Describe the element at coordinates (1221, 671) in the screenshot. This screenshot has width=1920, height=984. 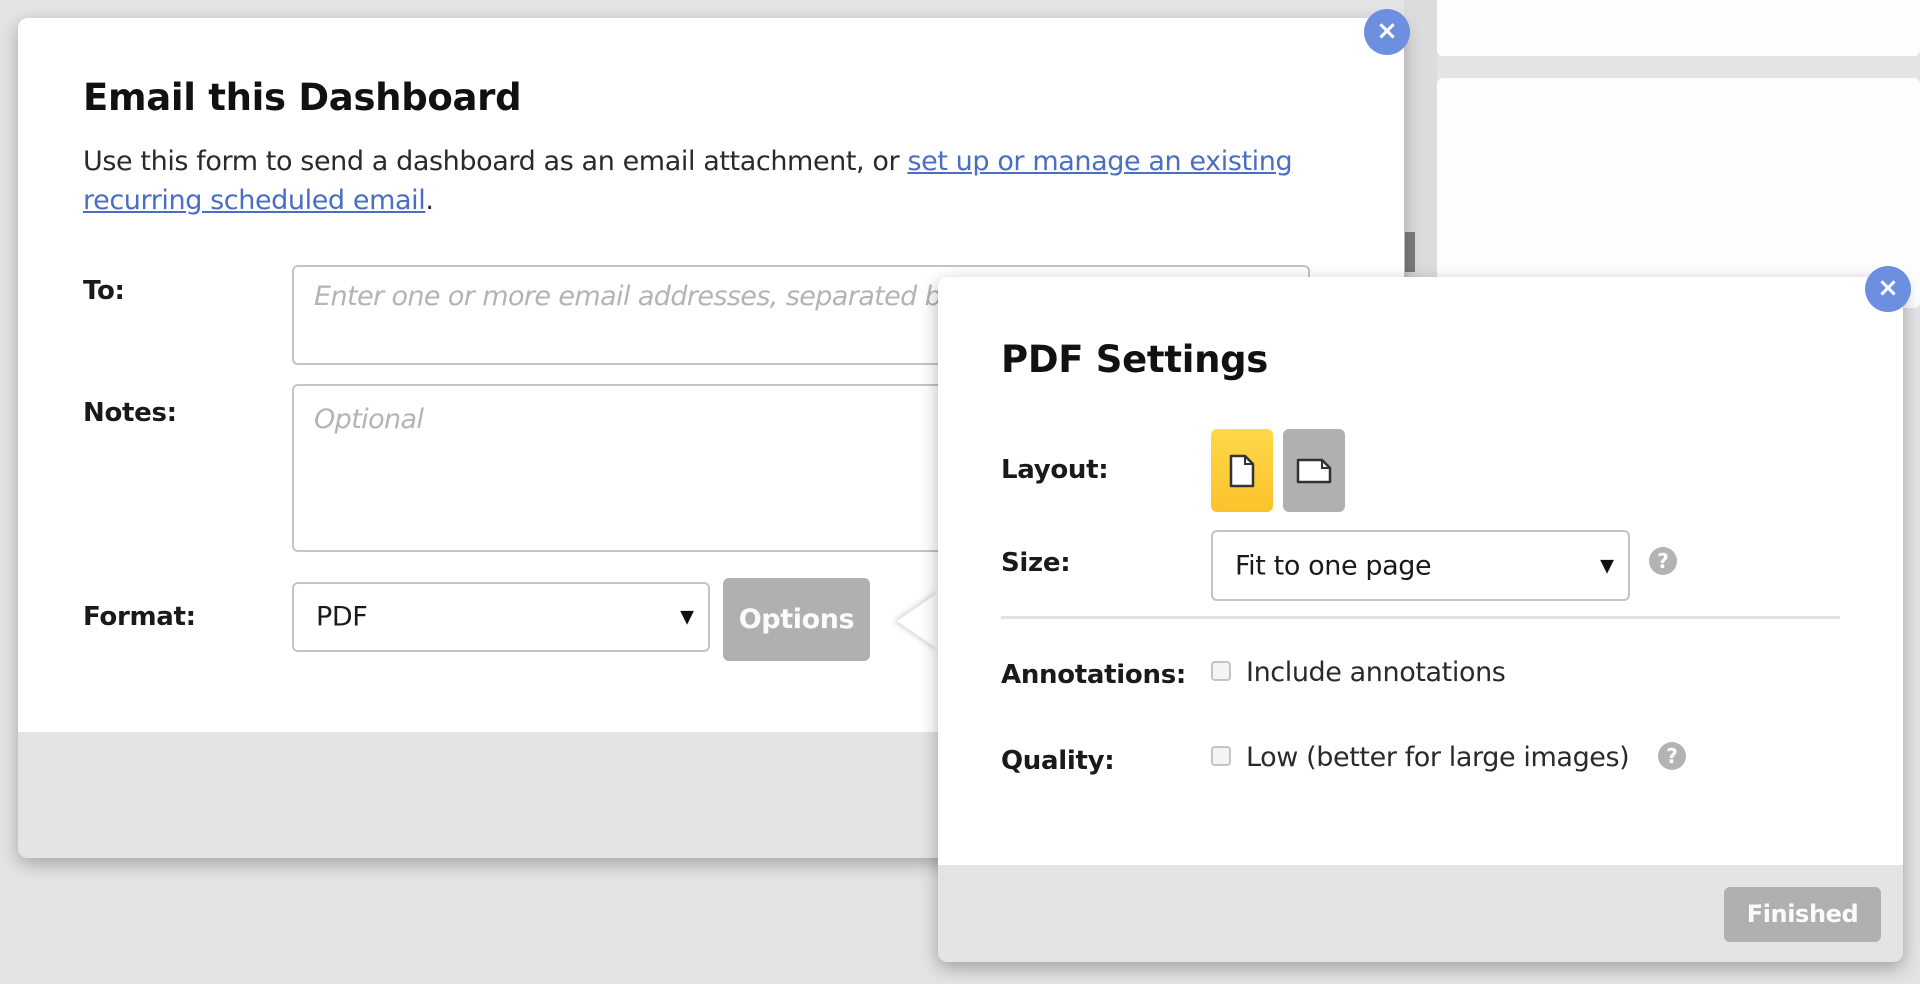
I see `include-annotations-checkbox` at that location.